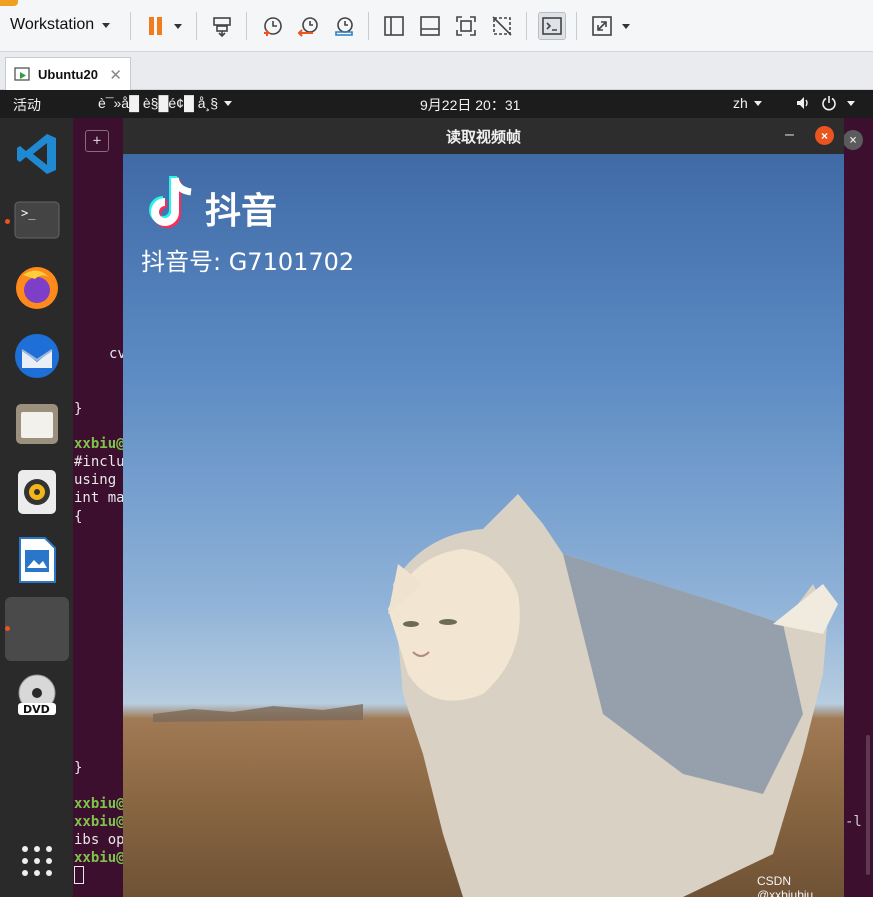 This screenshot has width=873, height=897. Describe the element at coordinates (170, 202) in the screenshot. I see `douyin-logo-icon` at that location.